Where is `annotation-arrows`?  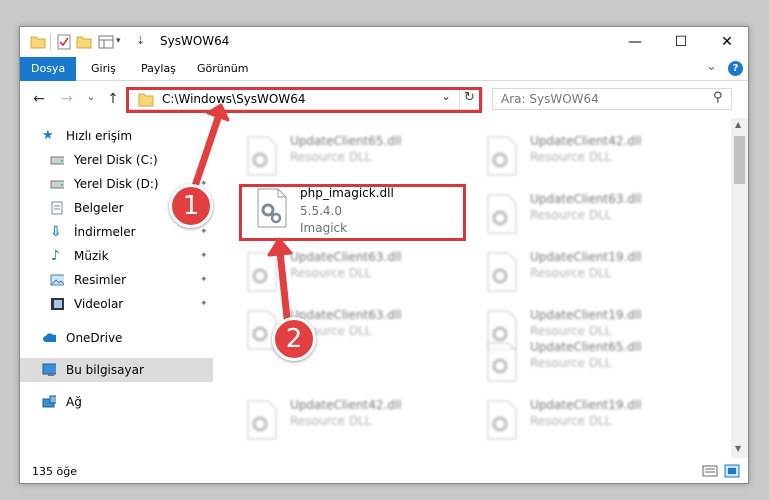
annotation-arrows is located at coordinates (238, 217).